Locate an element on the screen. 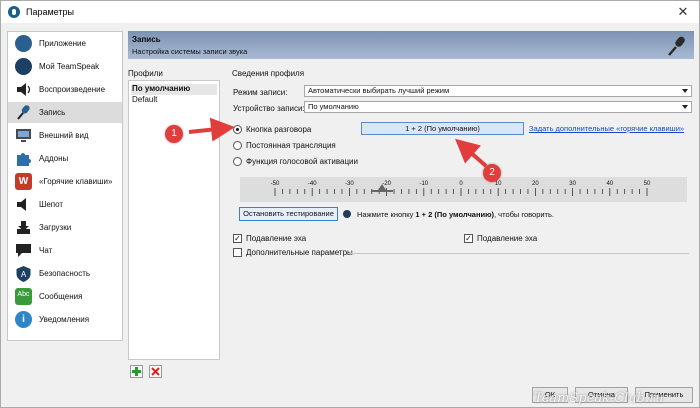 Image resolution: width=700 pixels, height=408 pixels. annotation-badge-2: 2 is located at coordinates (492, 173).